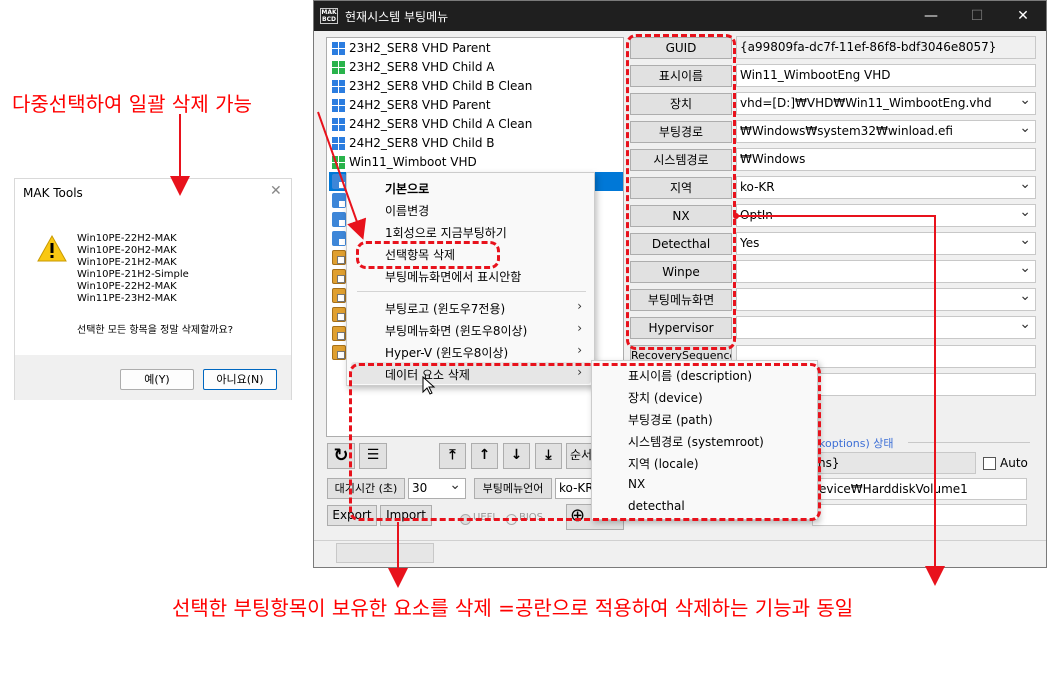 The height and width of the screenshot is (691, 1047). Describe the element at coordinates (840, 400) in the screenshot. I see `arrow-to-note-right` at that location.